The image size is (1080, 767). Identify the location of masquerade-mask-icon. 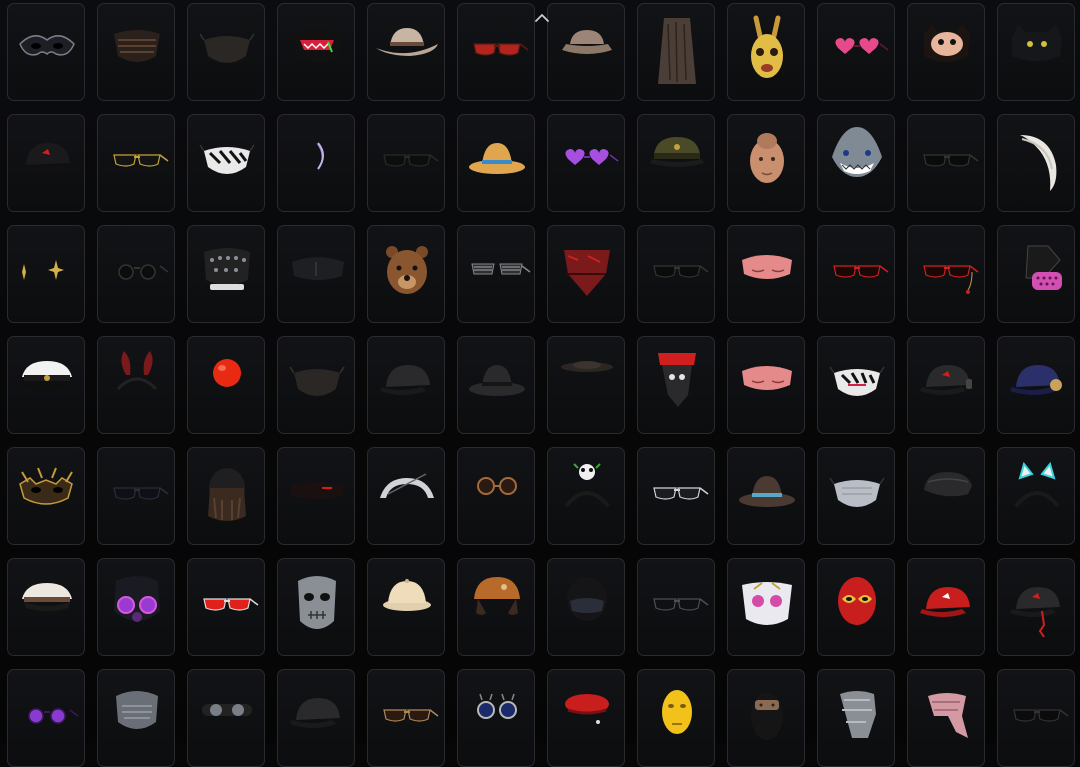
(47, 45).